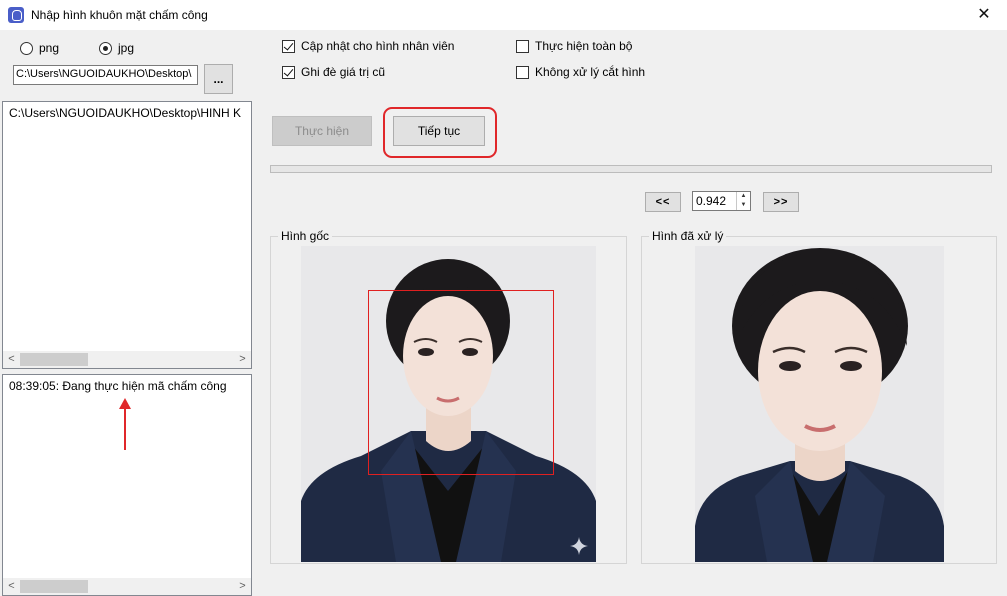 This screenshot has height=596, width=1007. I want to click on threshold-value: 0.942, so click(711, 201).